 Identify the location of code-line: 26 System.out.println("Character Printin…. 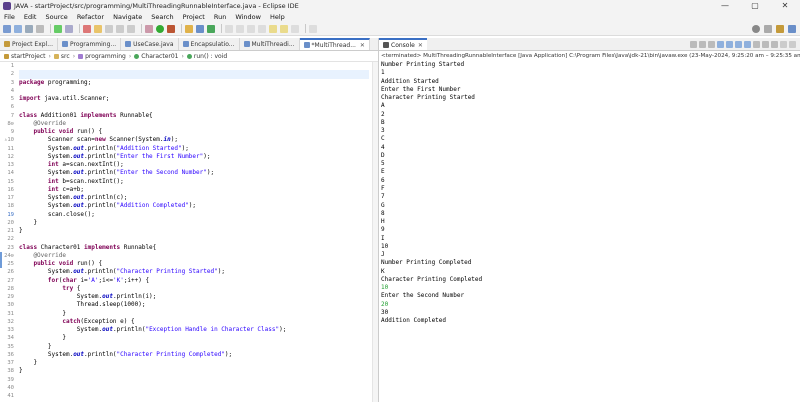
(188, 272).